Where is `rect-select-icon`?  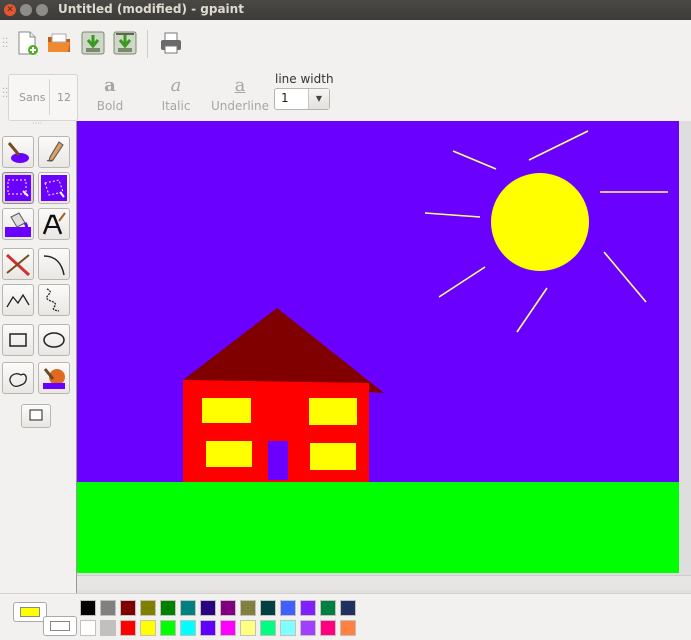
rect-select-icon is located at coordinates (18, 188).